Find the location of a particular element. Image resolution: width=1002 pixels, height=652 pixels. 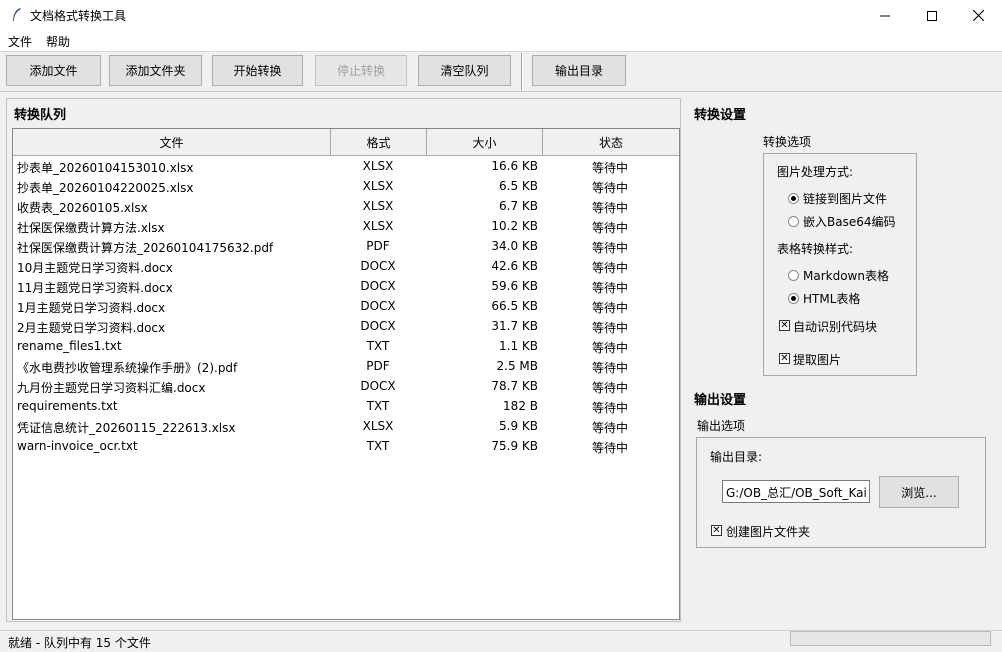

file-name-cell: 社保医保缴费计算方法.xlsx is located at coordinates (91, 228).